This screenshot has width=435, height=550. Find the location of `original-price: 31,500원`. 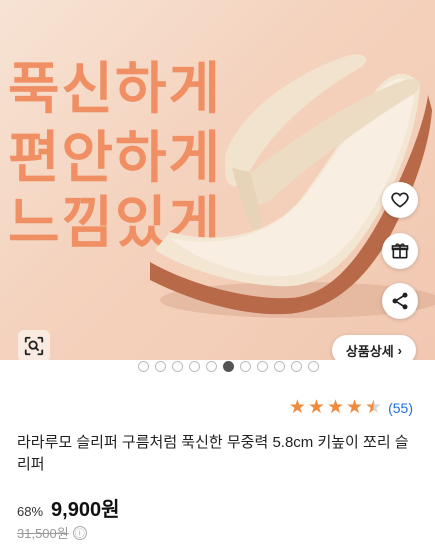

original-price: 31,500원 is located at coordinates (43, 533).